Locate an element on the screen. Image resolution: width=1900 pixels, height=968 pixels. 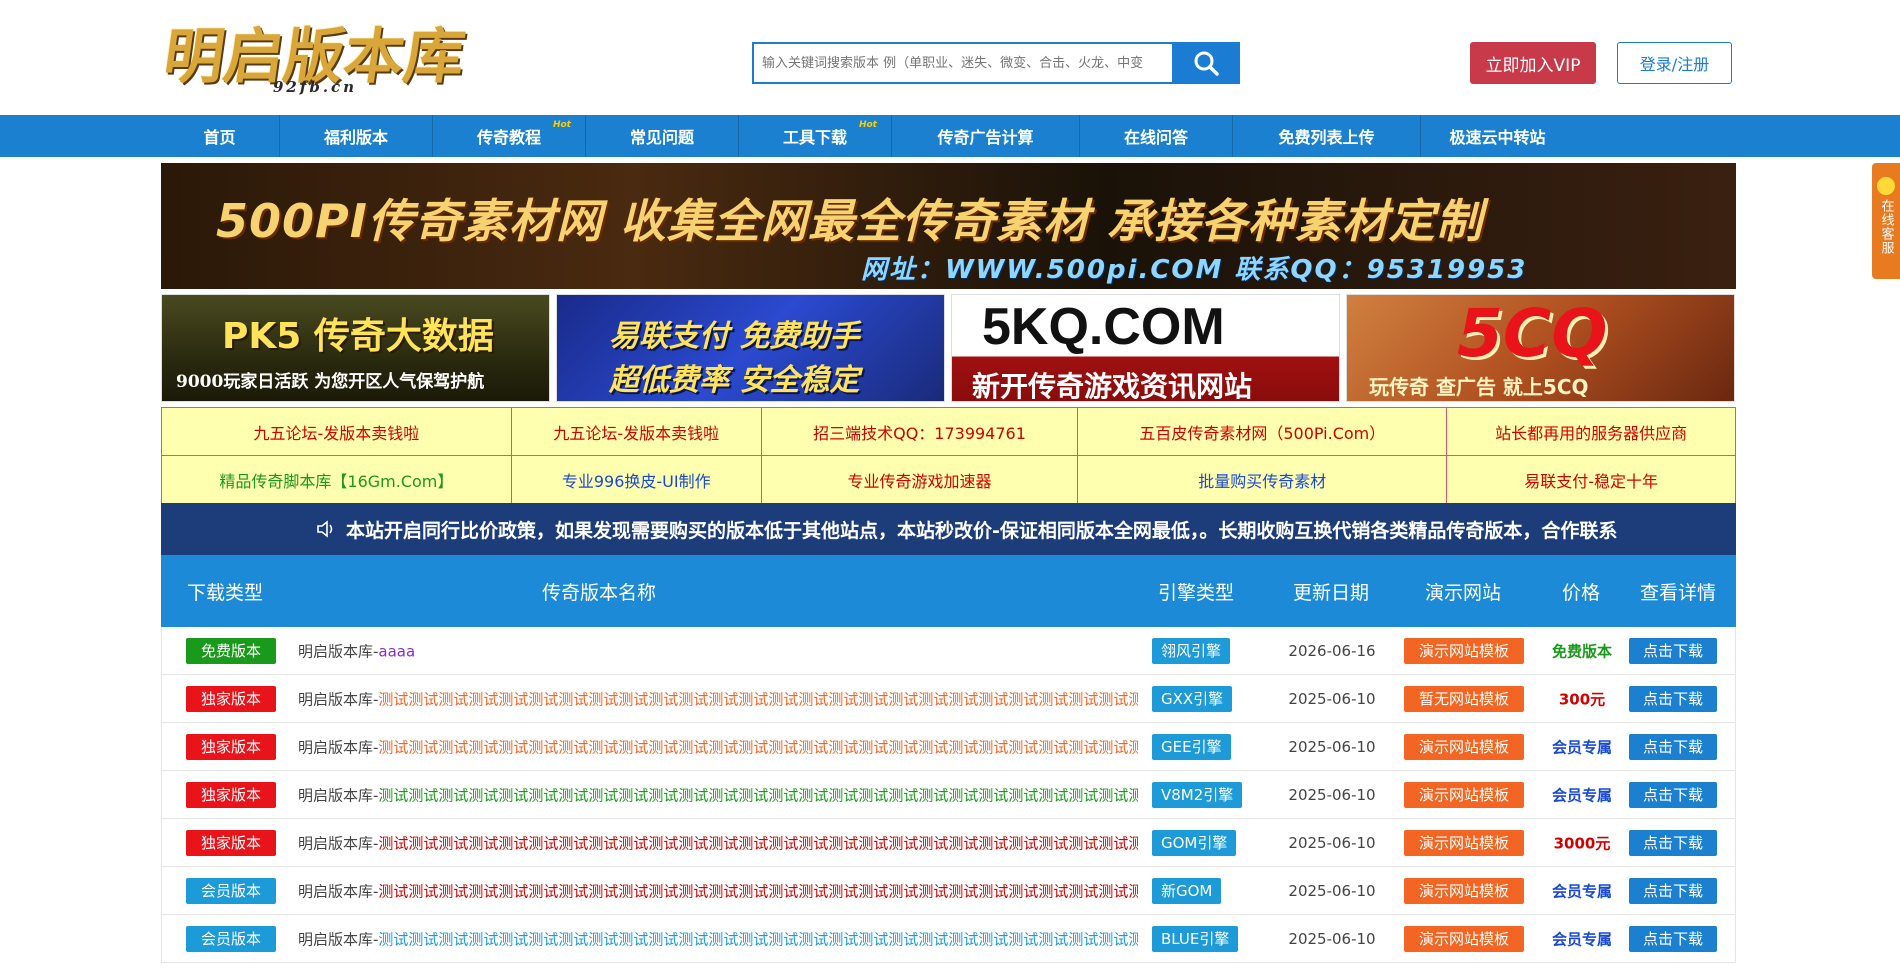
nav-item-cloud: 极速云中转站 is located at coordinates (1497, 136).